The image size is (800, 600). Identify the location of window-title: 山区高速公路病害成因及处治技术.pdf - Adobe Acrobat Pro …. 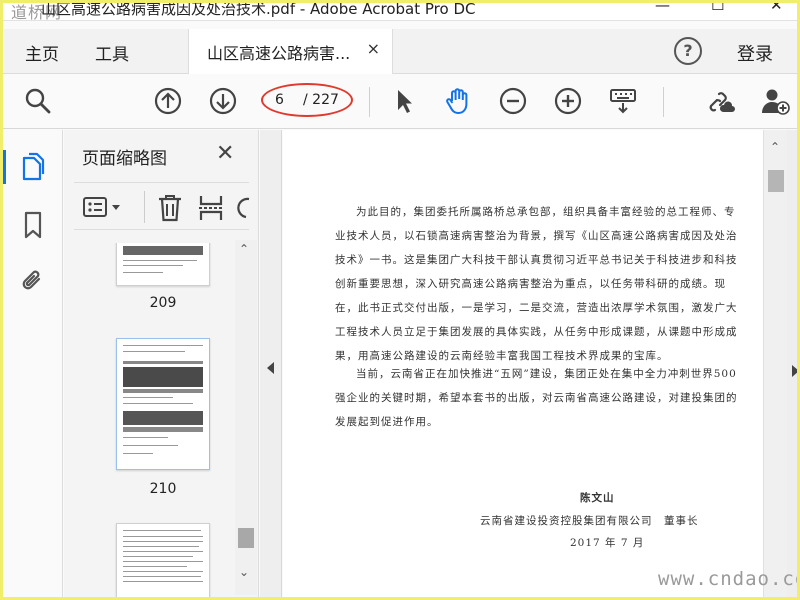
(258, 9).